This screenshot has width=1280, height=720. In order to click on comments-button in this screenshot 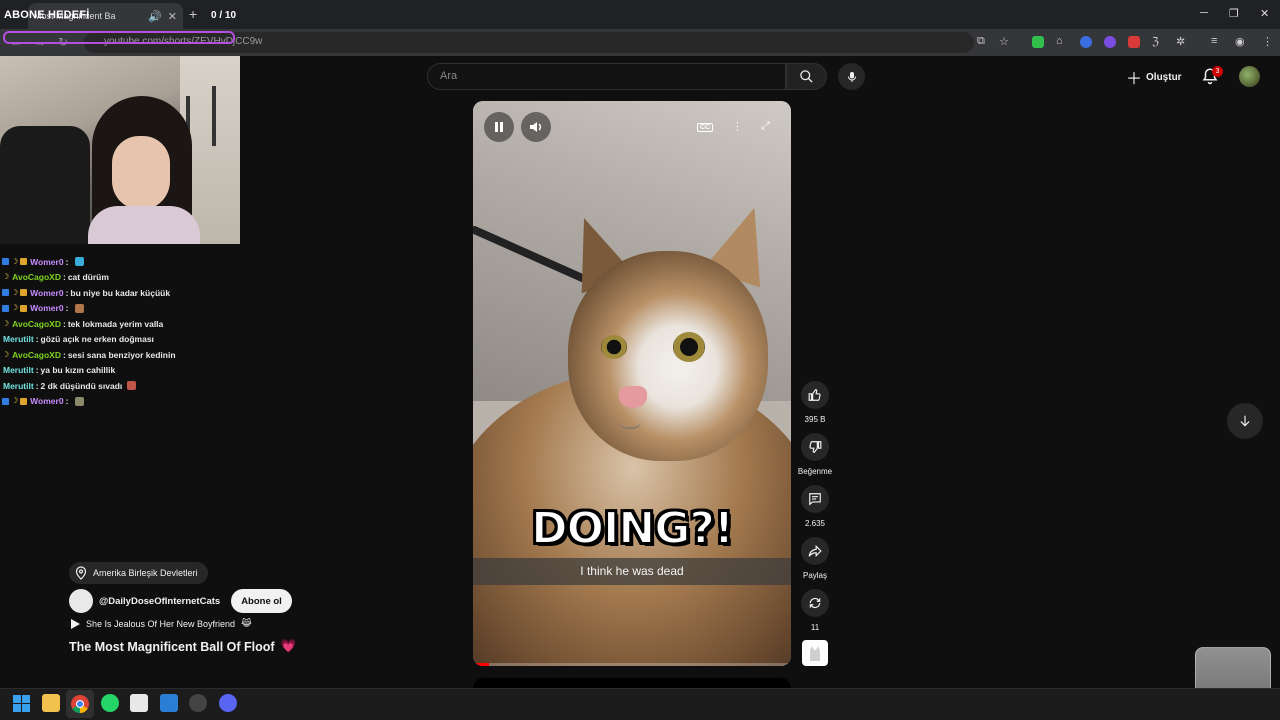, I will do `click(815, 499)`.